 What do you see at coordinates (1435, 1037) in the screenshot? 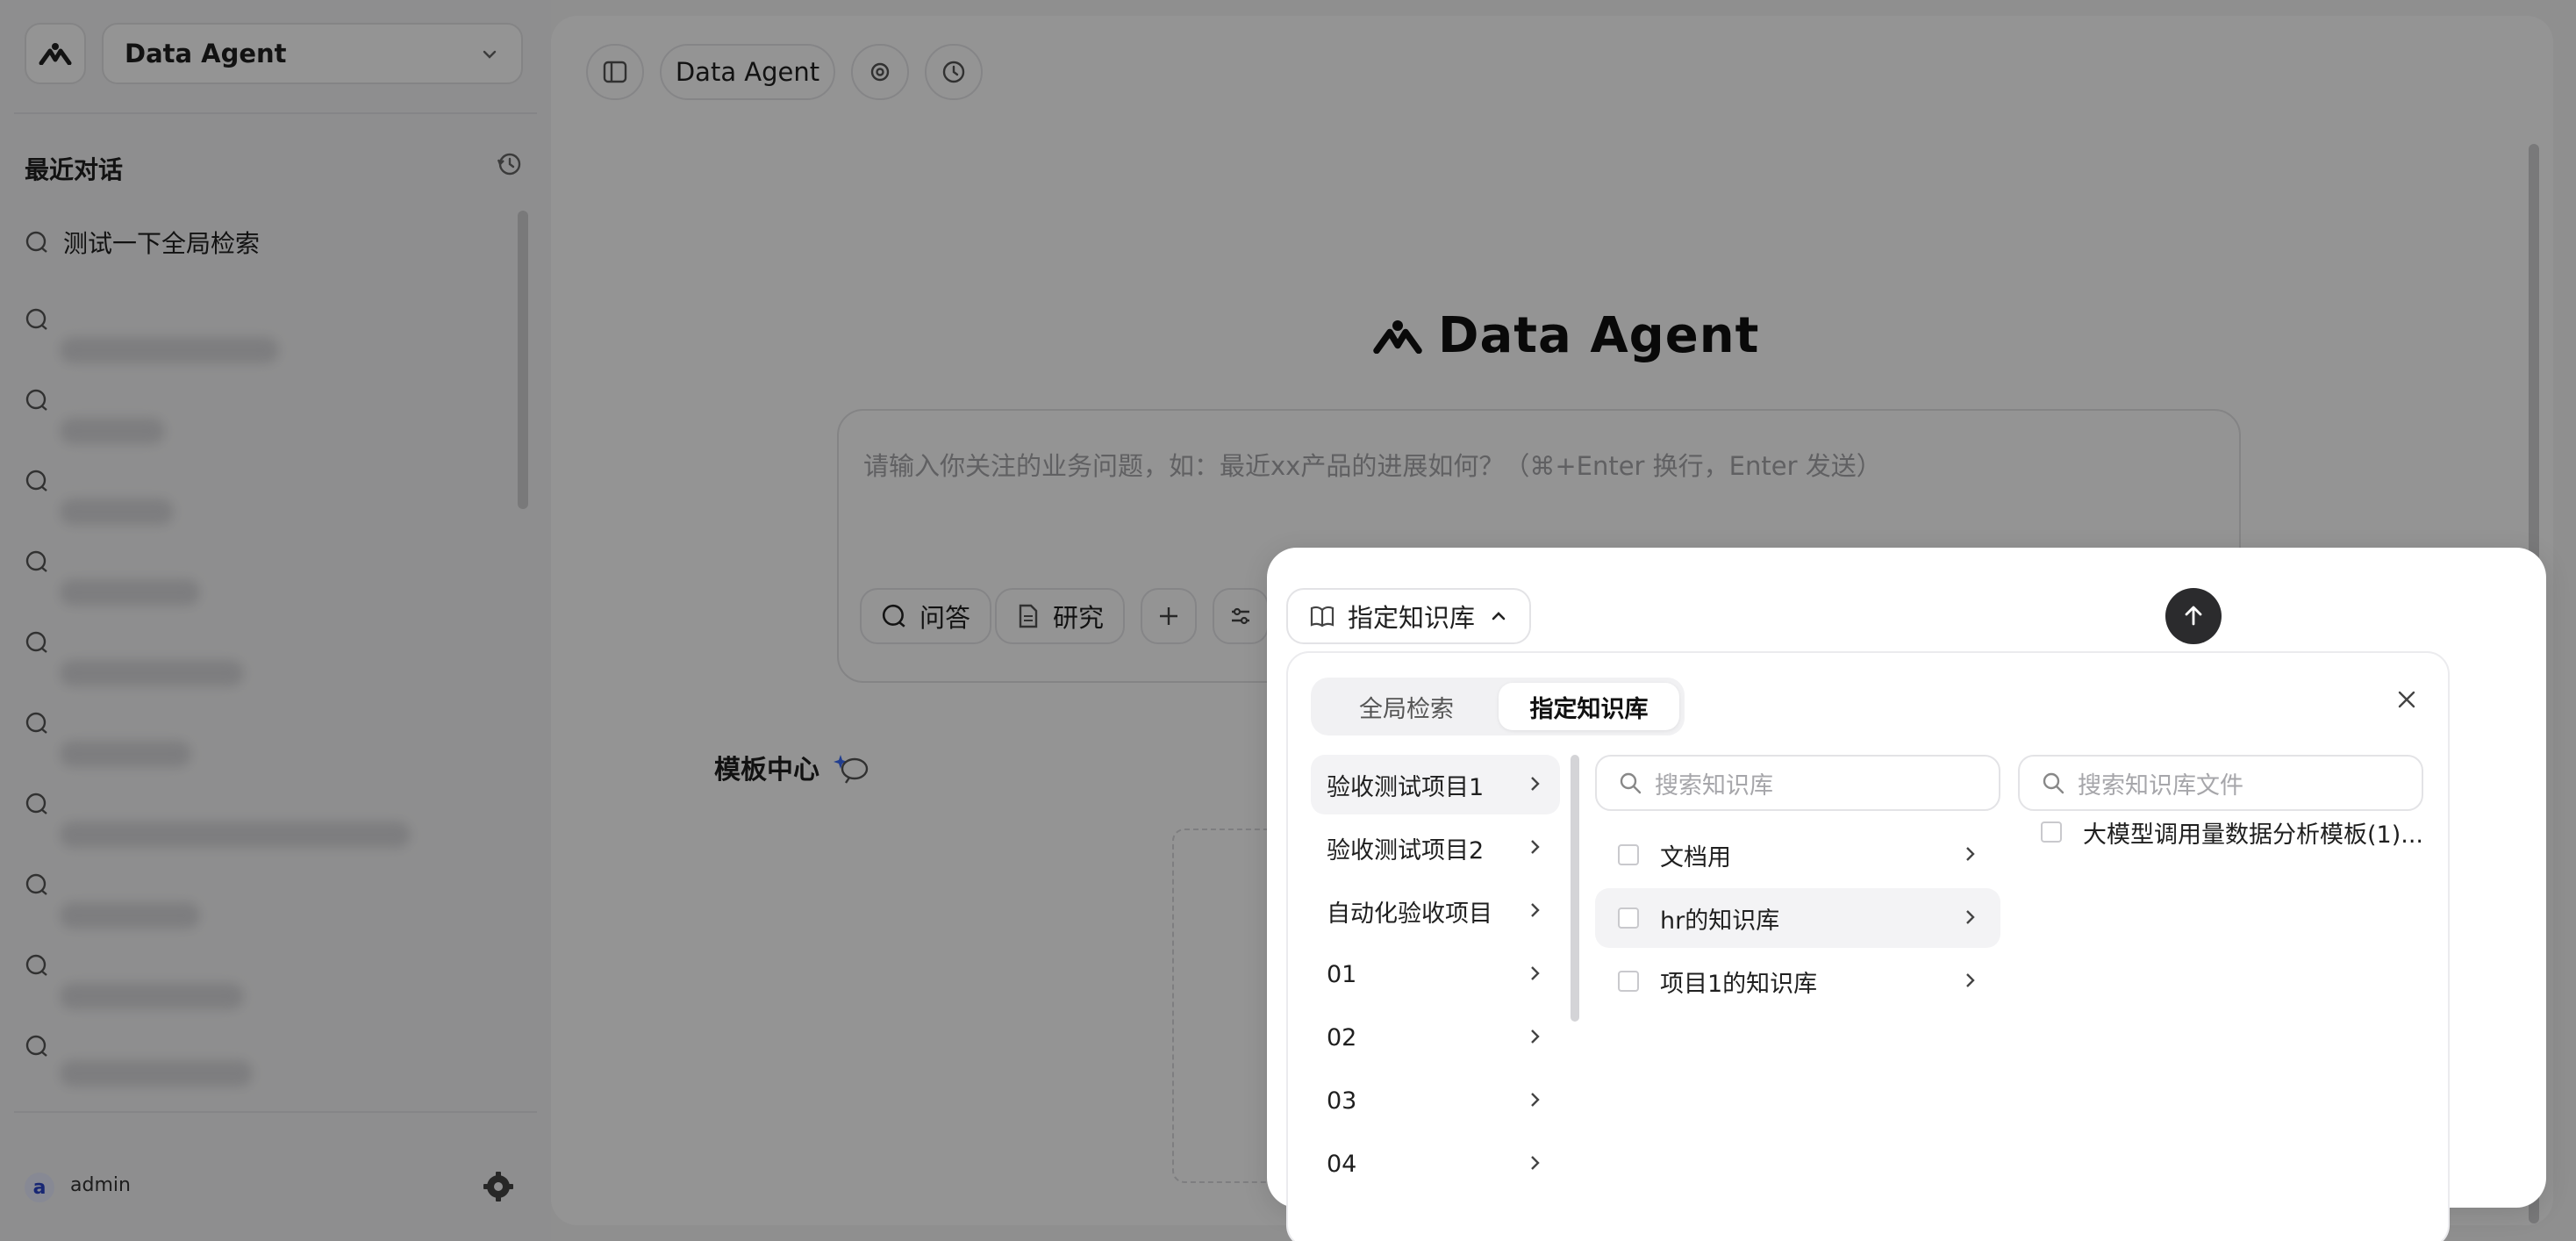
I see `project-item: 02` at bounding box center [1435, 1037].